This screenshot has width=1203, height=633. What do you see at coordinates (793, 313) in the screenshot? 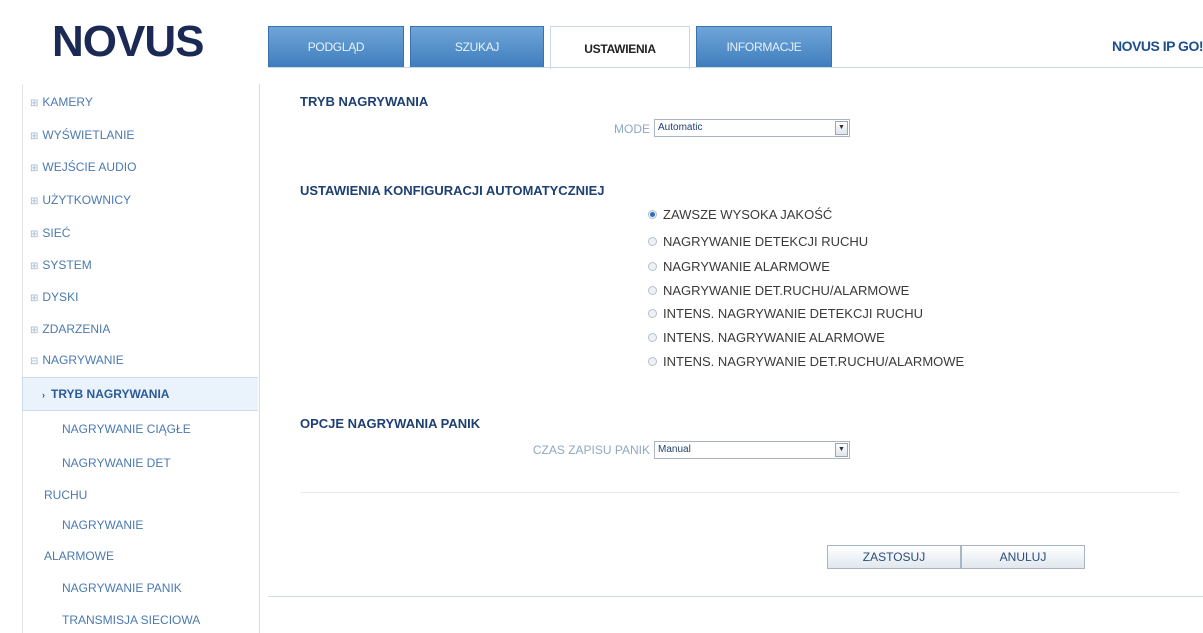
I see `radio-label: INTENS. NAGRYWANIE DETEKCJI RUCHU` at bounding box center [793, 313].